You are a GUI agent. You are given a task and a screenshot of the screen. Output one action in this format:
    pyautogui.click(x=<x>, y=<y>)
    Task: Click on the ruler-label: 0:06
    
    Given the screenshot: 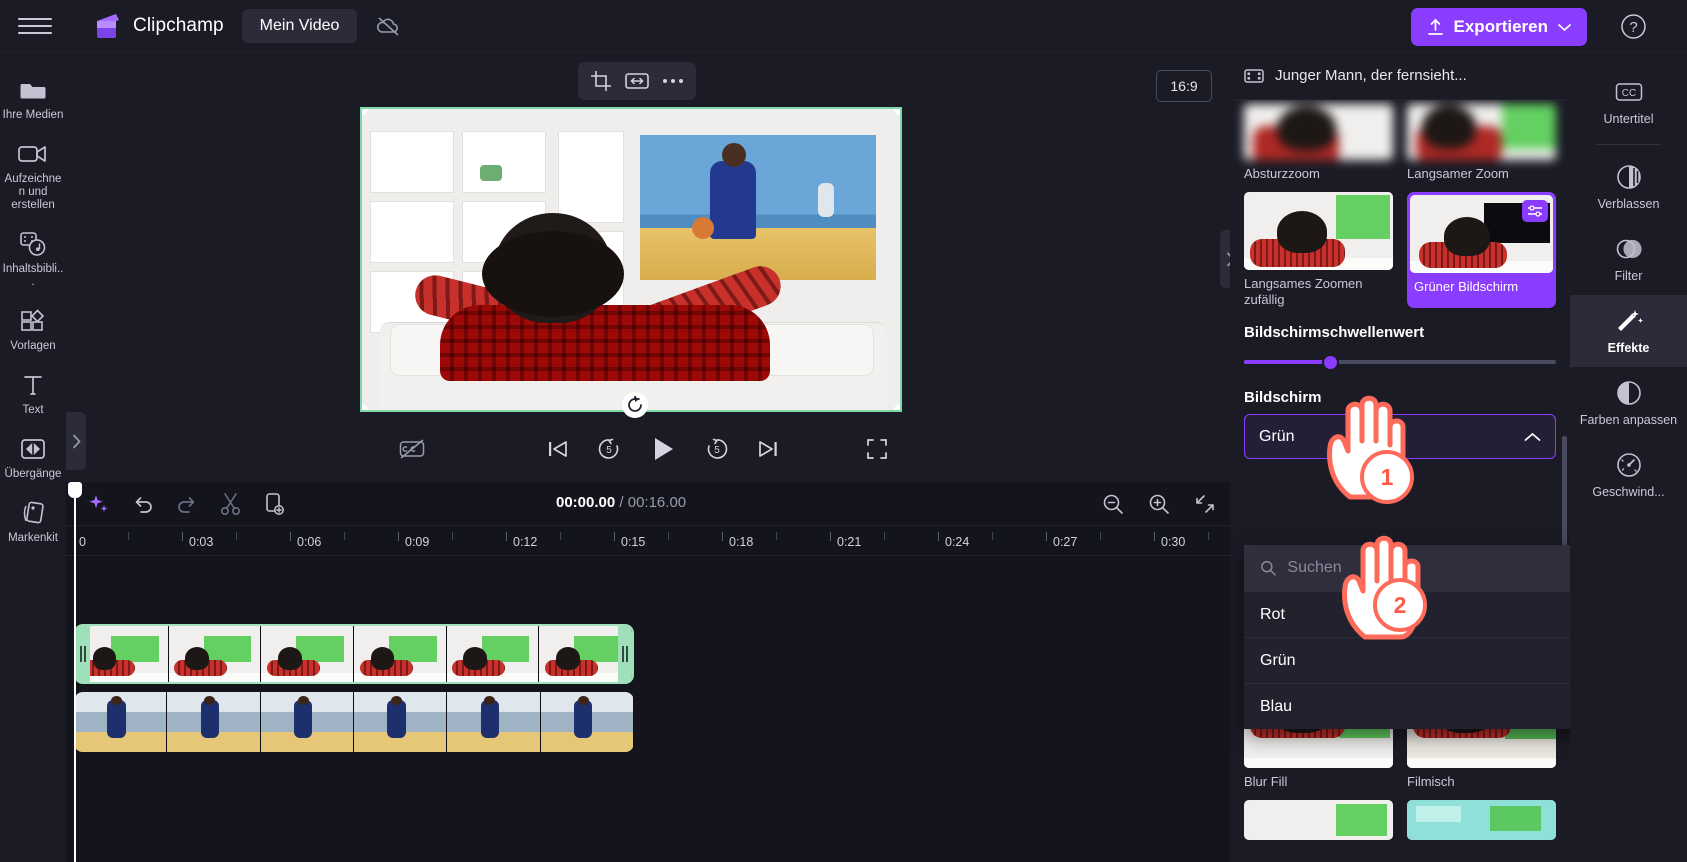 What is the action you would take?
    pyautogui.click(x=309, y=542)
    